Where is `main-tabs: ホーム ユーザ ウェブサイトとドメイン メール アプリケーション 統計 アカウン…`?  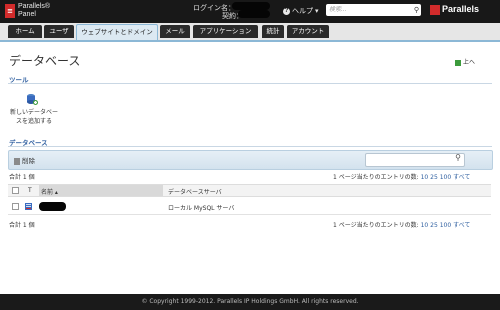 main-tabs: ホーム ユーザ ウェブサイトとドメイン メール アプリケーション 統計 アカウン… is located at coordinates (250, 32).